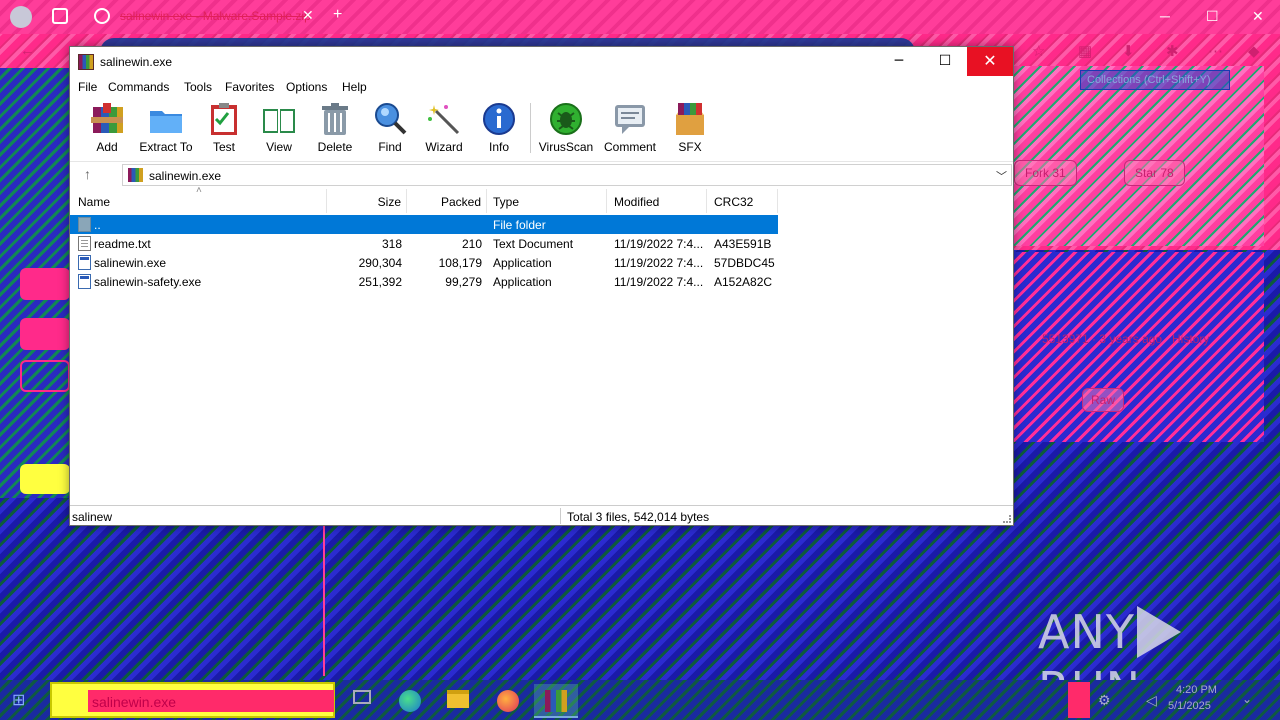  I want to click on comment-button: Comment, so click(630, 127).